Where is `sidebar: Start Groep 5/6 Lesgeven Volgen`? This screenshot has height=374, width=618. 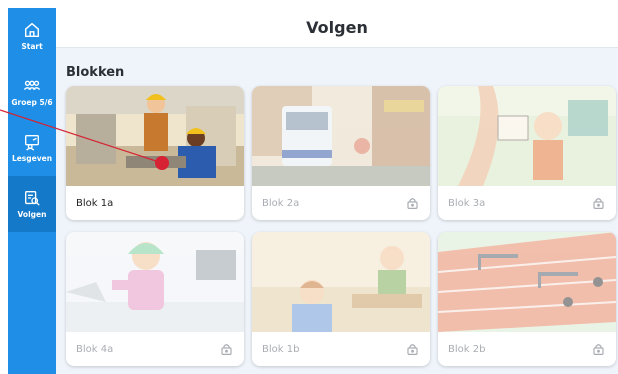
sidebar: Start Groep 5/6 Lesgeven Volgen is located at coordinates (32, 191).